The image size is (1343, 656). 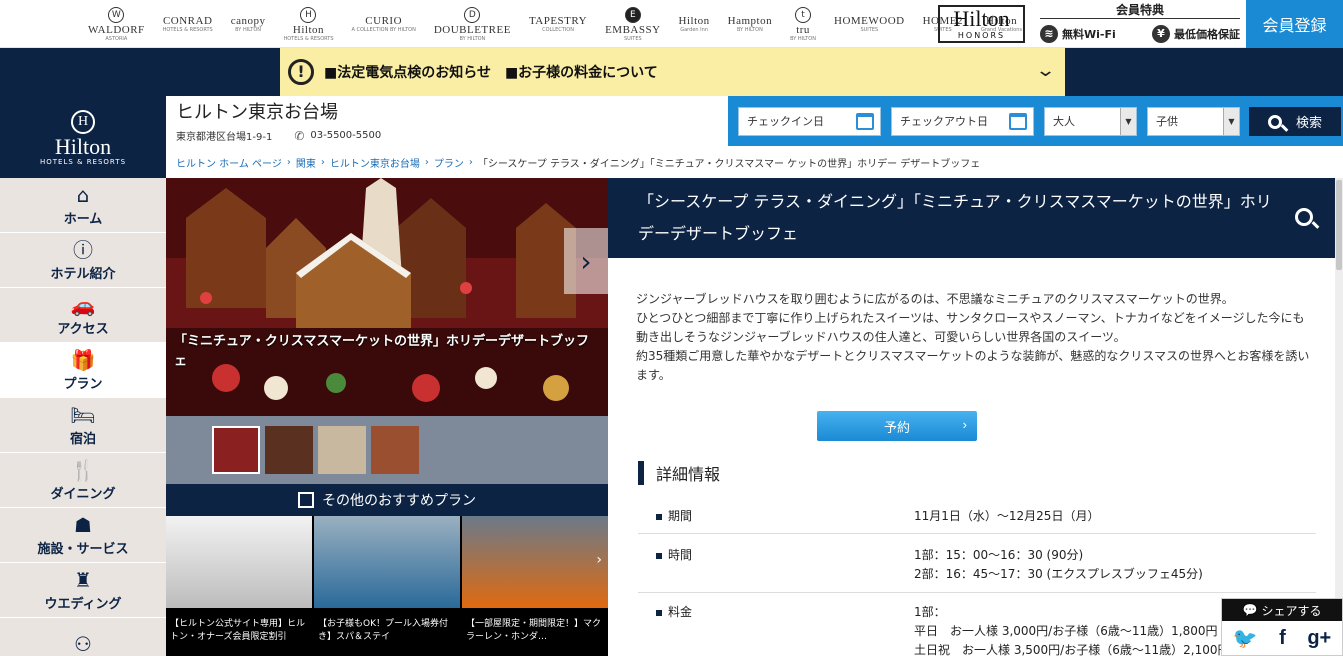 What do you see at coordinates (375, 162) in the screenshot?
I see `breadcrumb-hotel: ヒルトン東京お台場` at bounding box center [375, 162].